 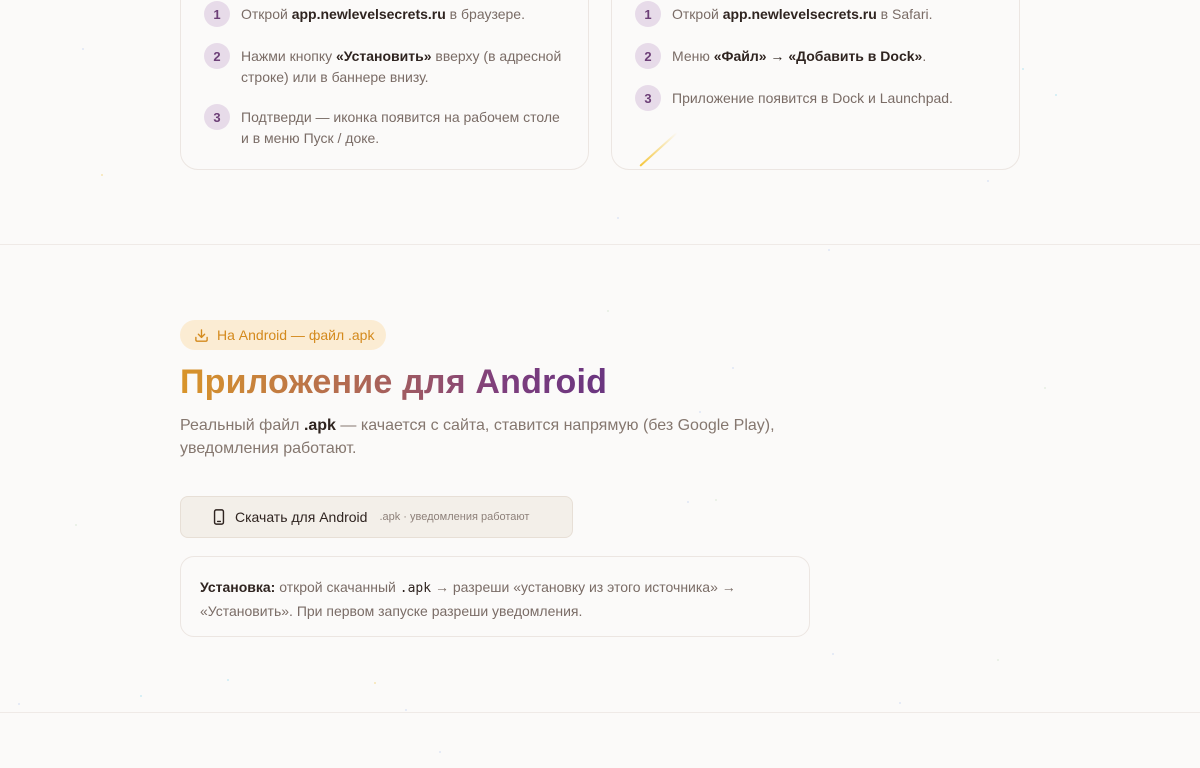 I want to click on step-item: 2 Меню «Файл» → «Добавить в Dock»., so click(x=818, y=56).